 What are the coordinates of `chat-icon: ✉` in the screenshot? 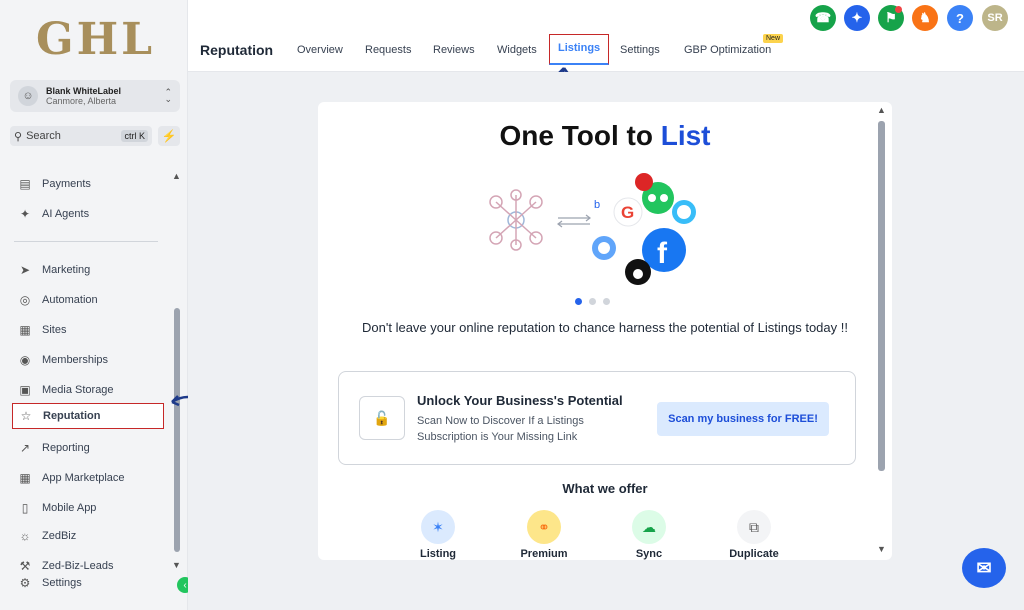 It's located at (984, 567).